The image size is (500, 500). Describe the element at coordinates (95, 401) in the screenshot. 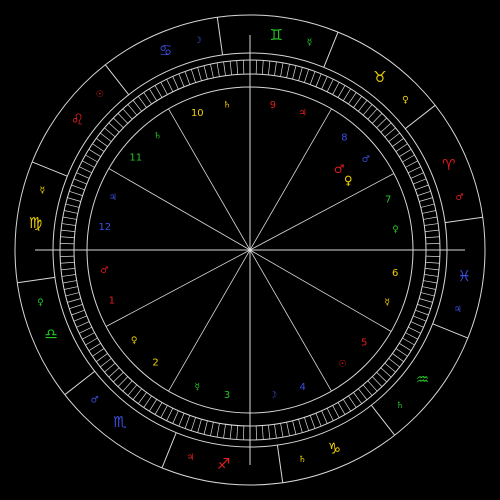

I see `sign-ruler-scorpio: ♂` at that location.